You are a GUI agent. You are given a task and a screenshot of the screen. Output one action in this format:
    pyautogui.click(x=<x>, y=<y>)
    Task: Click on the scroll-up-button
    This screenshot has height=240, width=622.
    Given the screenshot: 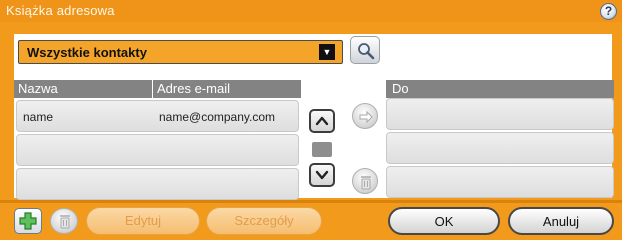 What is the action you would take?
    pyautogui.click(x=322, y=121)
    